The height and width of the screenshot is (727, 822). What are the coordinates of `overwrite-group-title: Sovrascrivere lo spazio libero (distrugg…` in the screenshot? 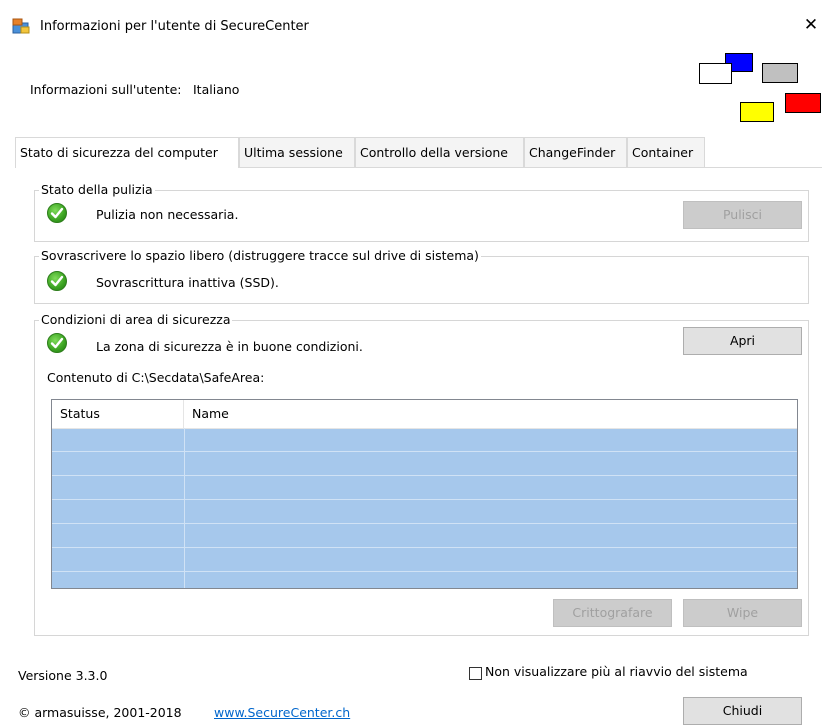 It's located at (260, 255).